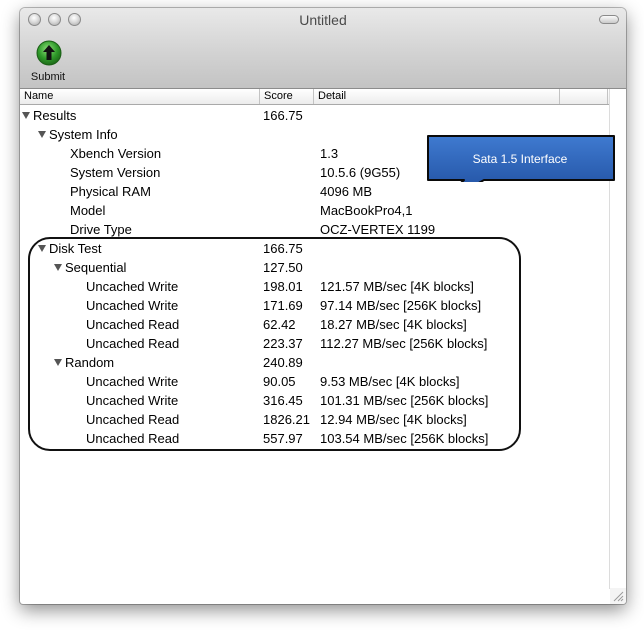  What do you see at coordinates (366, 210) in the screenshot?
I see `row-detail: MacBookPro4,1` at bounding box center [366, 210].